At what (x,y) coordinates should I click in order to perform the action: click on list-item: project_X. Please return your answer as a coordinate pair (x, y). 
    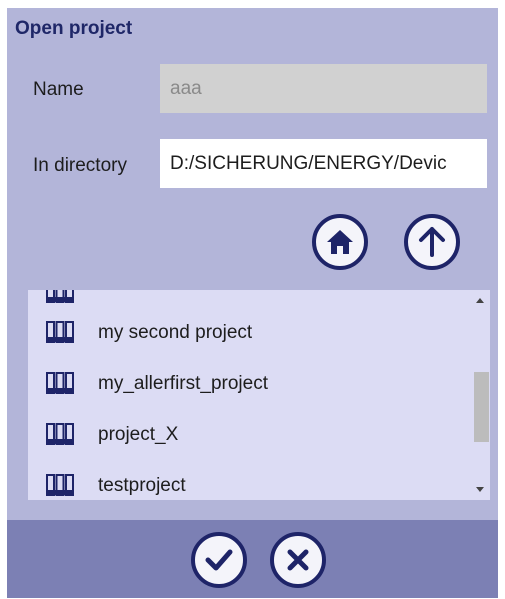
    Looking at the image, I should click on (248, 435).